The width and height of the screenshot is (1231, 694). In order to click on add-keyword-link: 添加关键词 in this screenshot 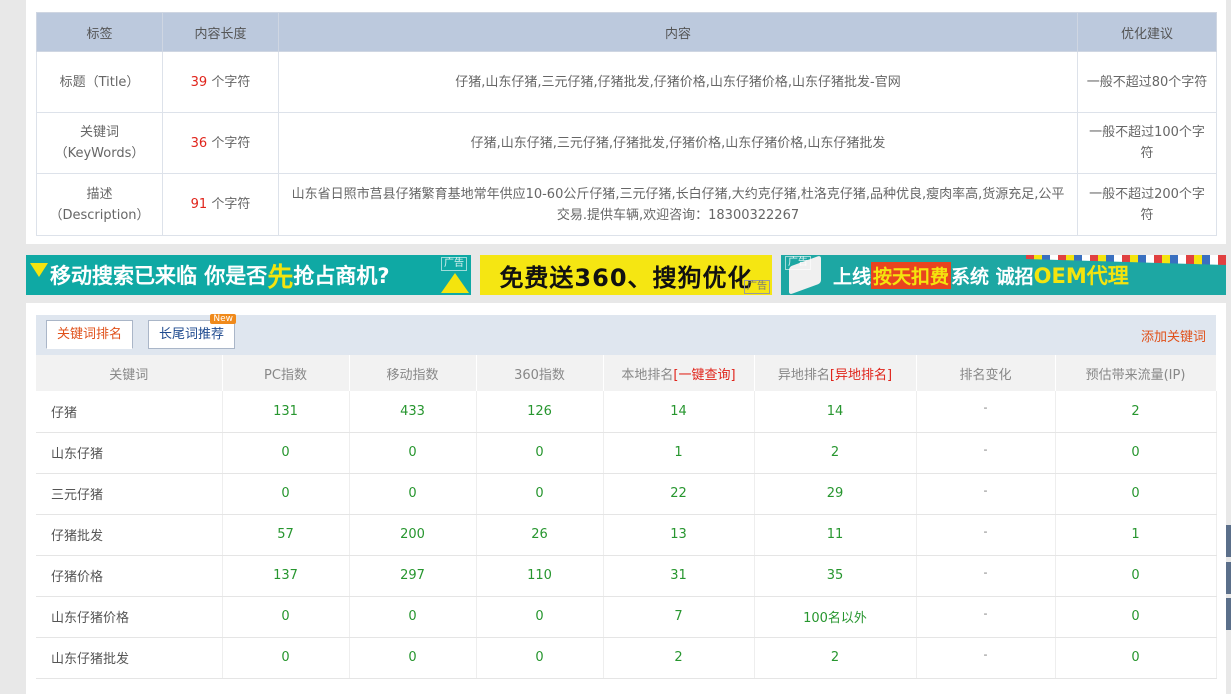, I will do `click(1173, 335)`.